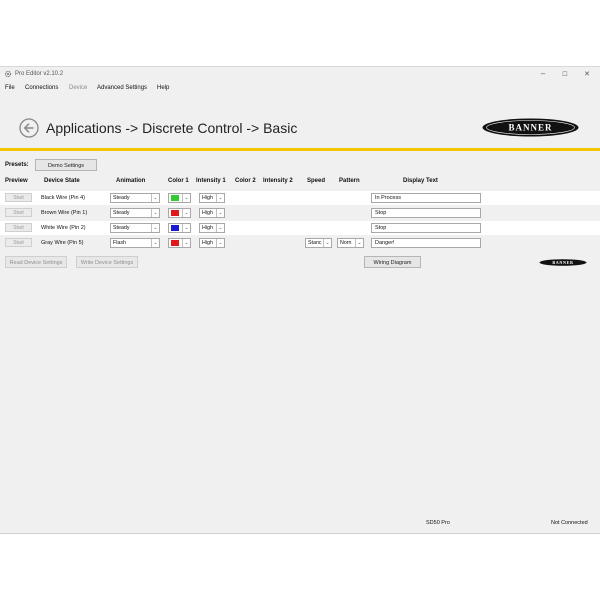  Describe the element at coordinates (10, 88) in the screenshot. I see `menu-file: File` at that location.